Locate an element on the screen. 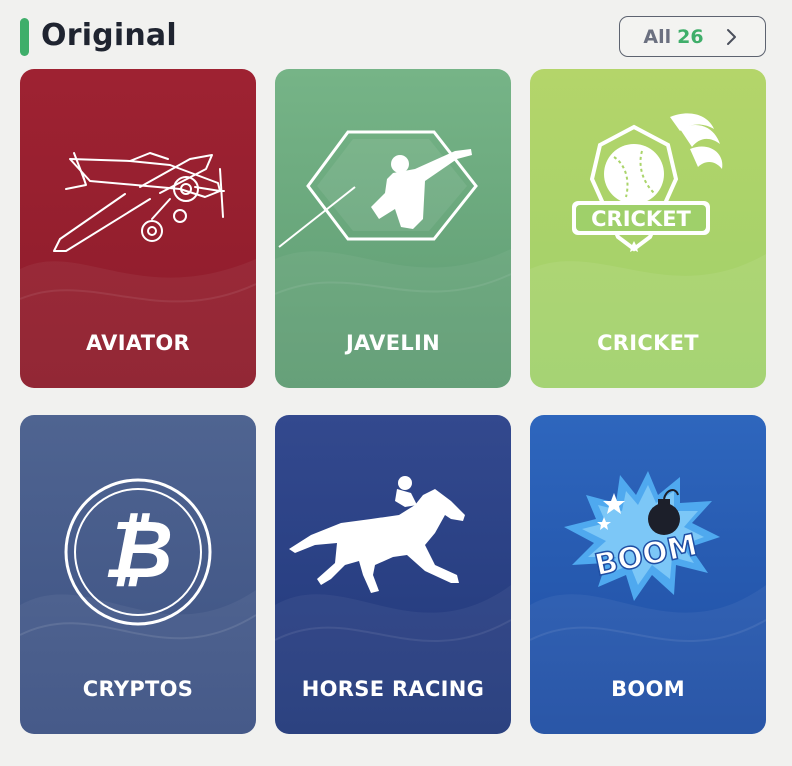 This screenshot has width=792, height=766. game-card-aviator: AVIATOR is located at coordinates (138, 228).